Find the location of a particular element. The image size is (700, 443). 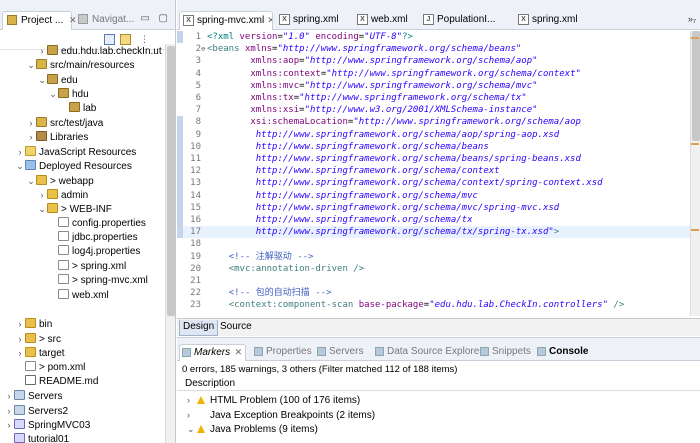

tree-item: › admin is located at coordinates (82, 195).